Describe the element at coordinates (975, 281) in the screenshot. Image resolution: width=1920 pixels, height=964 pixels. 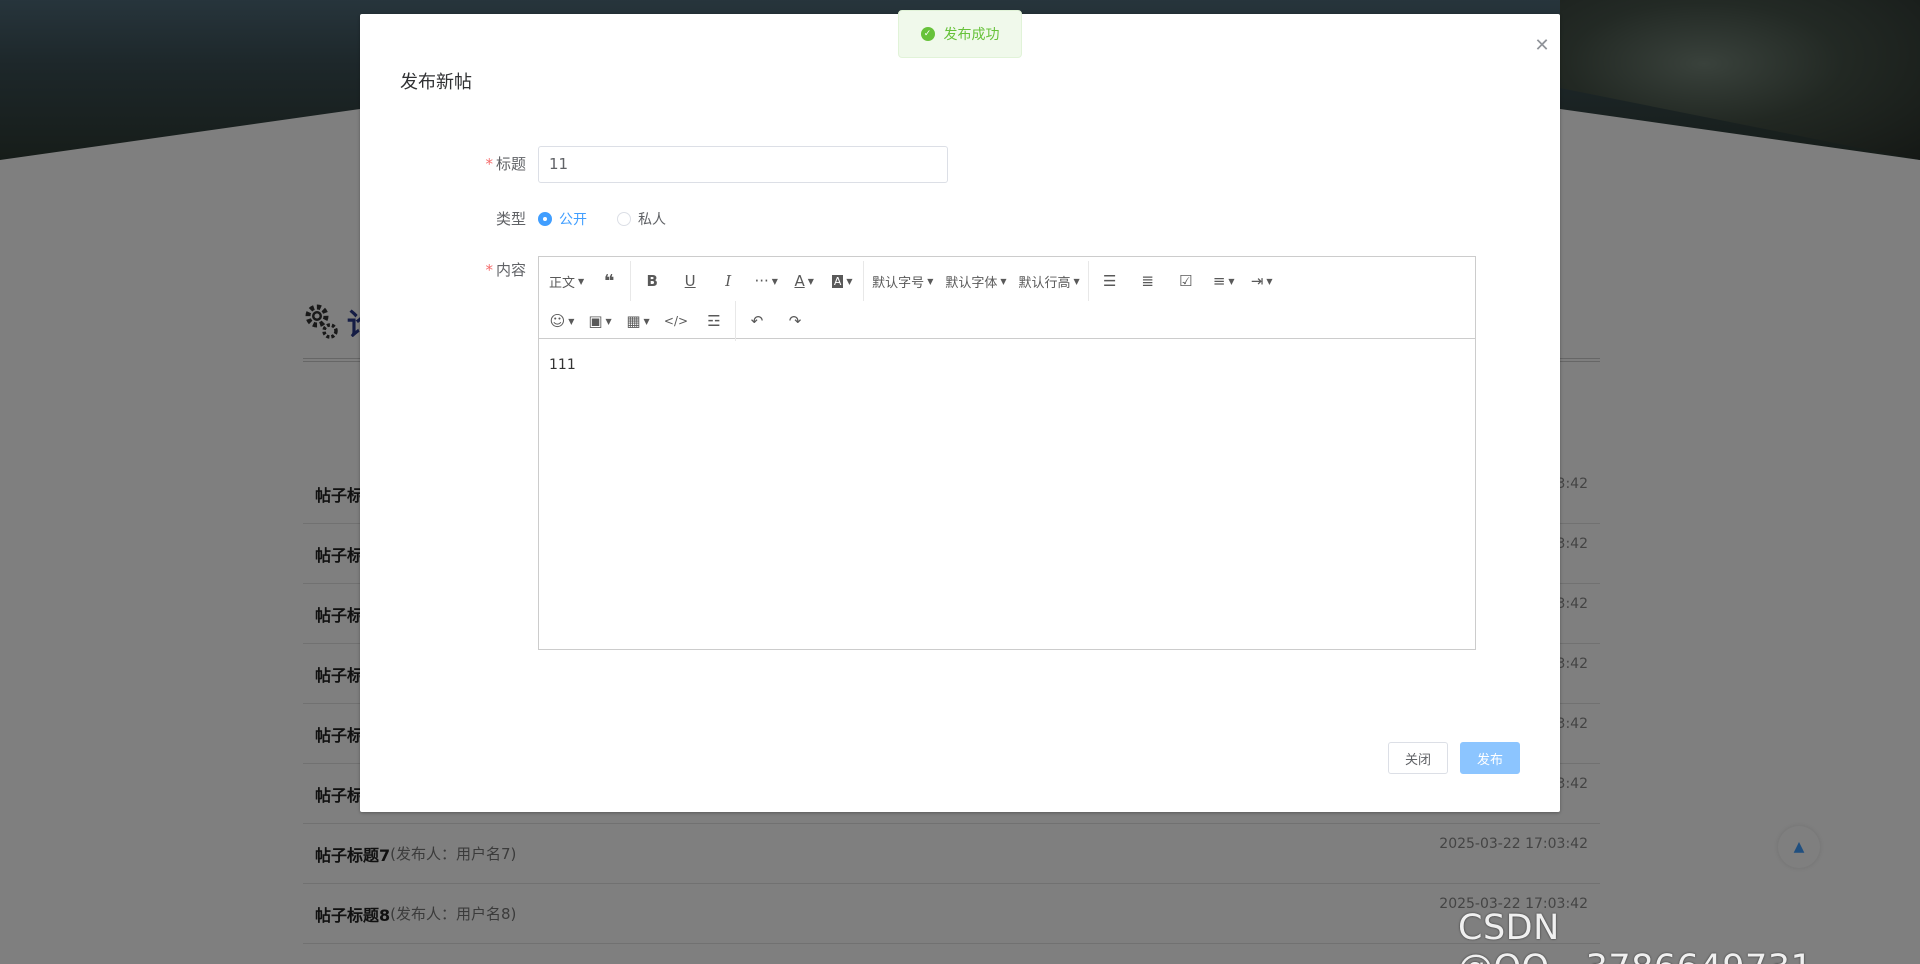
I see `font-family-dropdown: 默认字体 ▼` at that location.